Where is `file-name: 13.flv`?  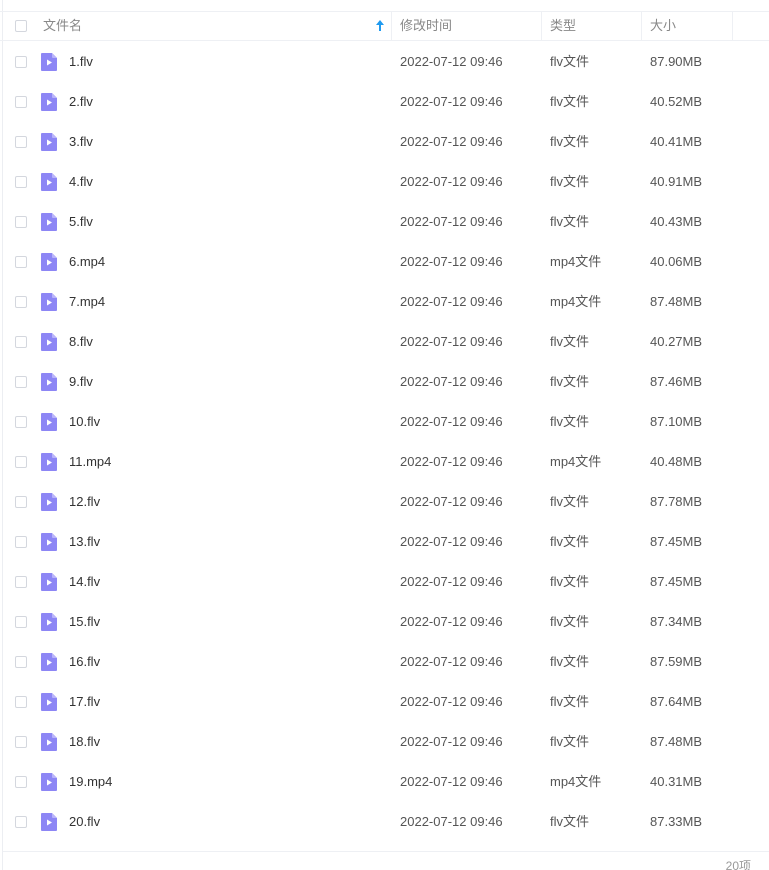 file-name: 13.flv is located at coordinates (84, 542).